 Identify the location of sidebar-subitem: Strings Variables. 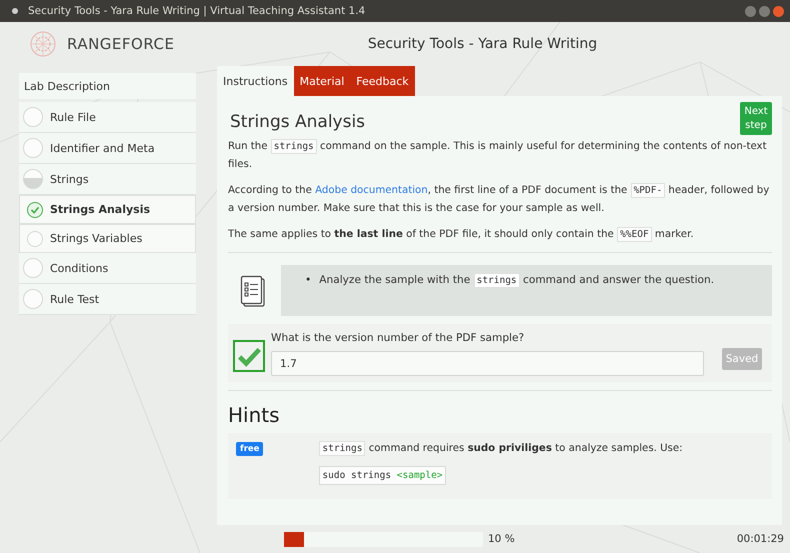
(107, 238).